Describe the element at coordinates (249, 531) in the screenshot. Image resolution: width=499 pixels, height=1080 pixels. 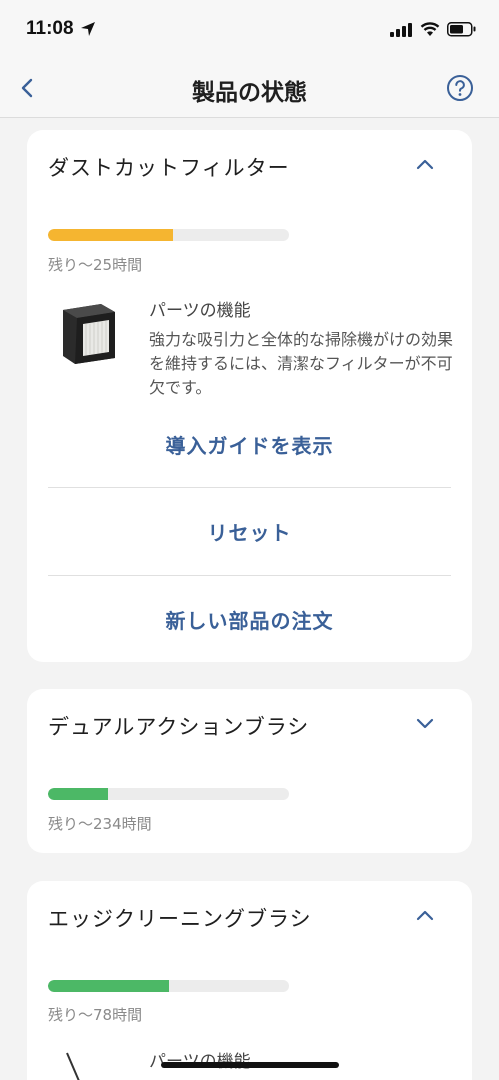
I see `reset-button: リセット` at that location.